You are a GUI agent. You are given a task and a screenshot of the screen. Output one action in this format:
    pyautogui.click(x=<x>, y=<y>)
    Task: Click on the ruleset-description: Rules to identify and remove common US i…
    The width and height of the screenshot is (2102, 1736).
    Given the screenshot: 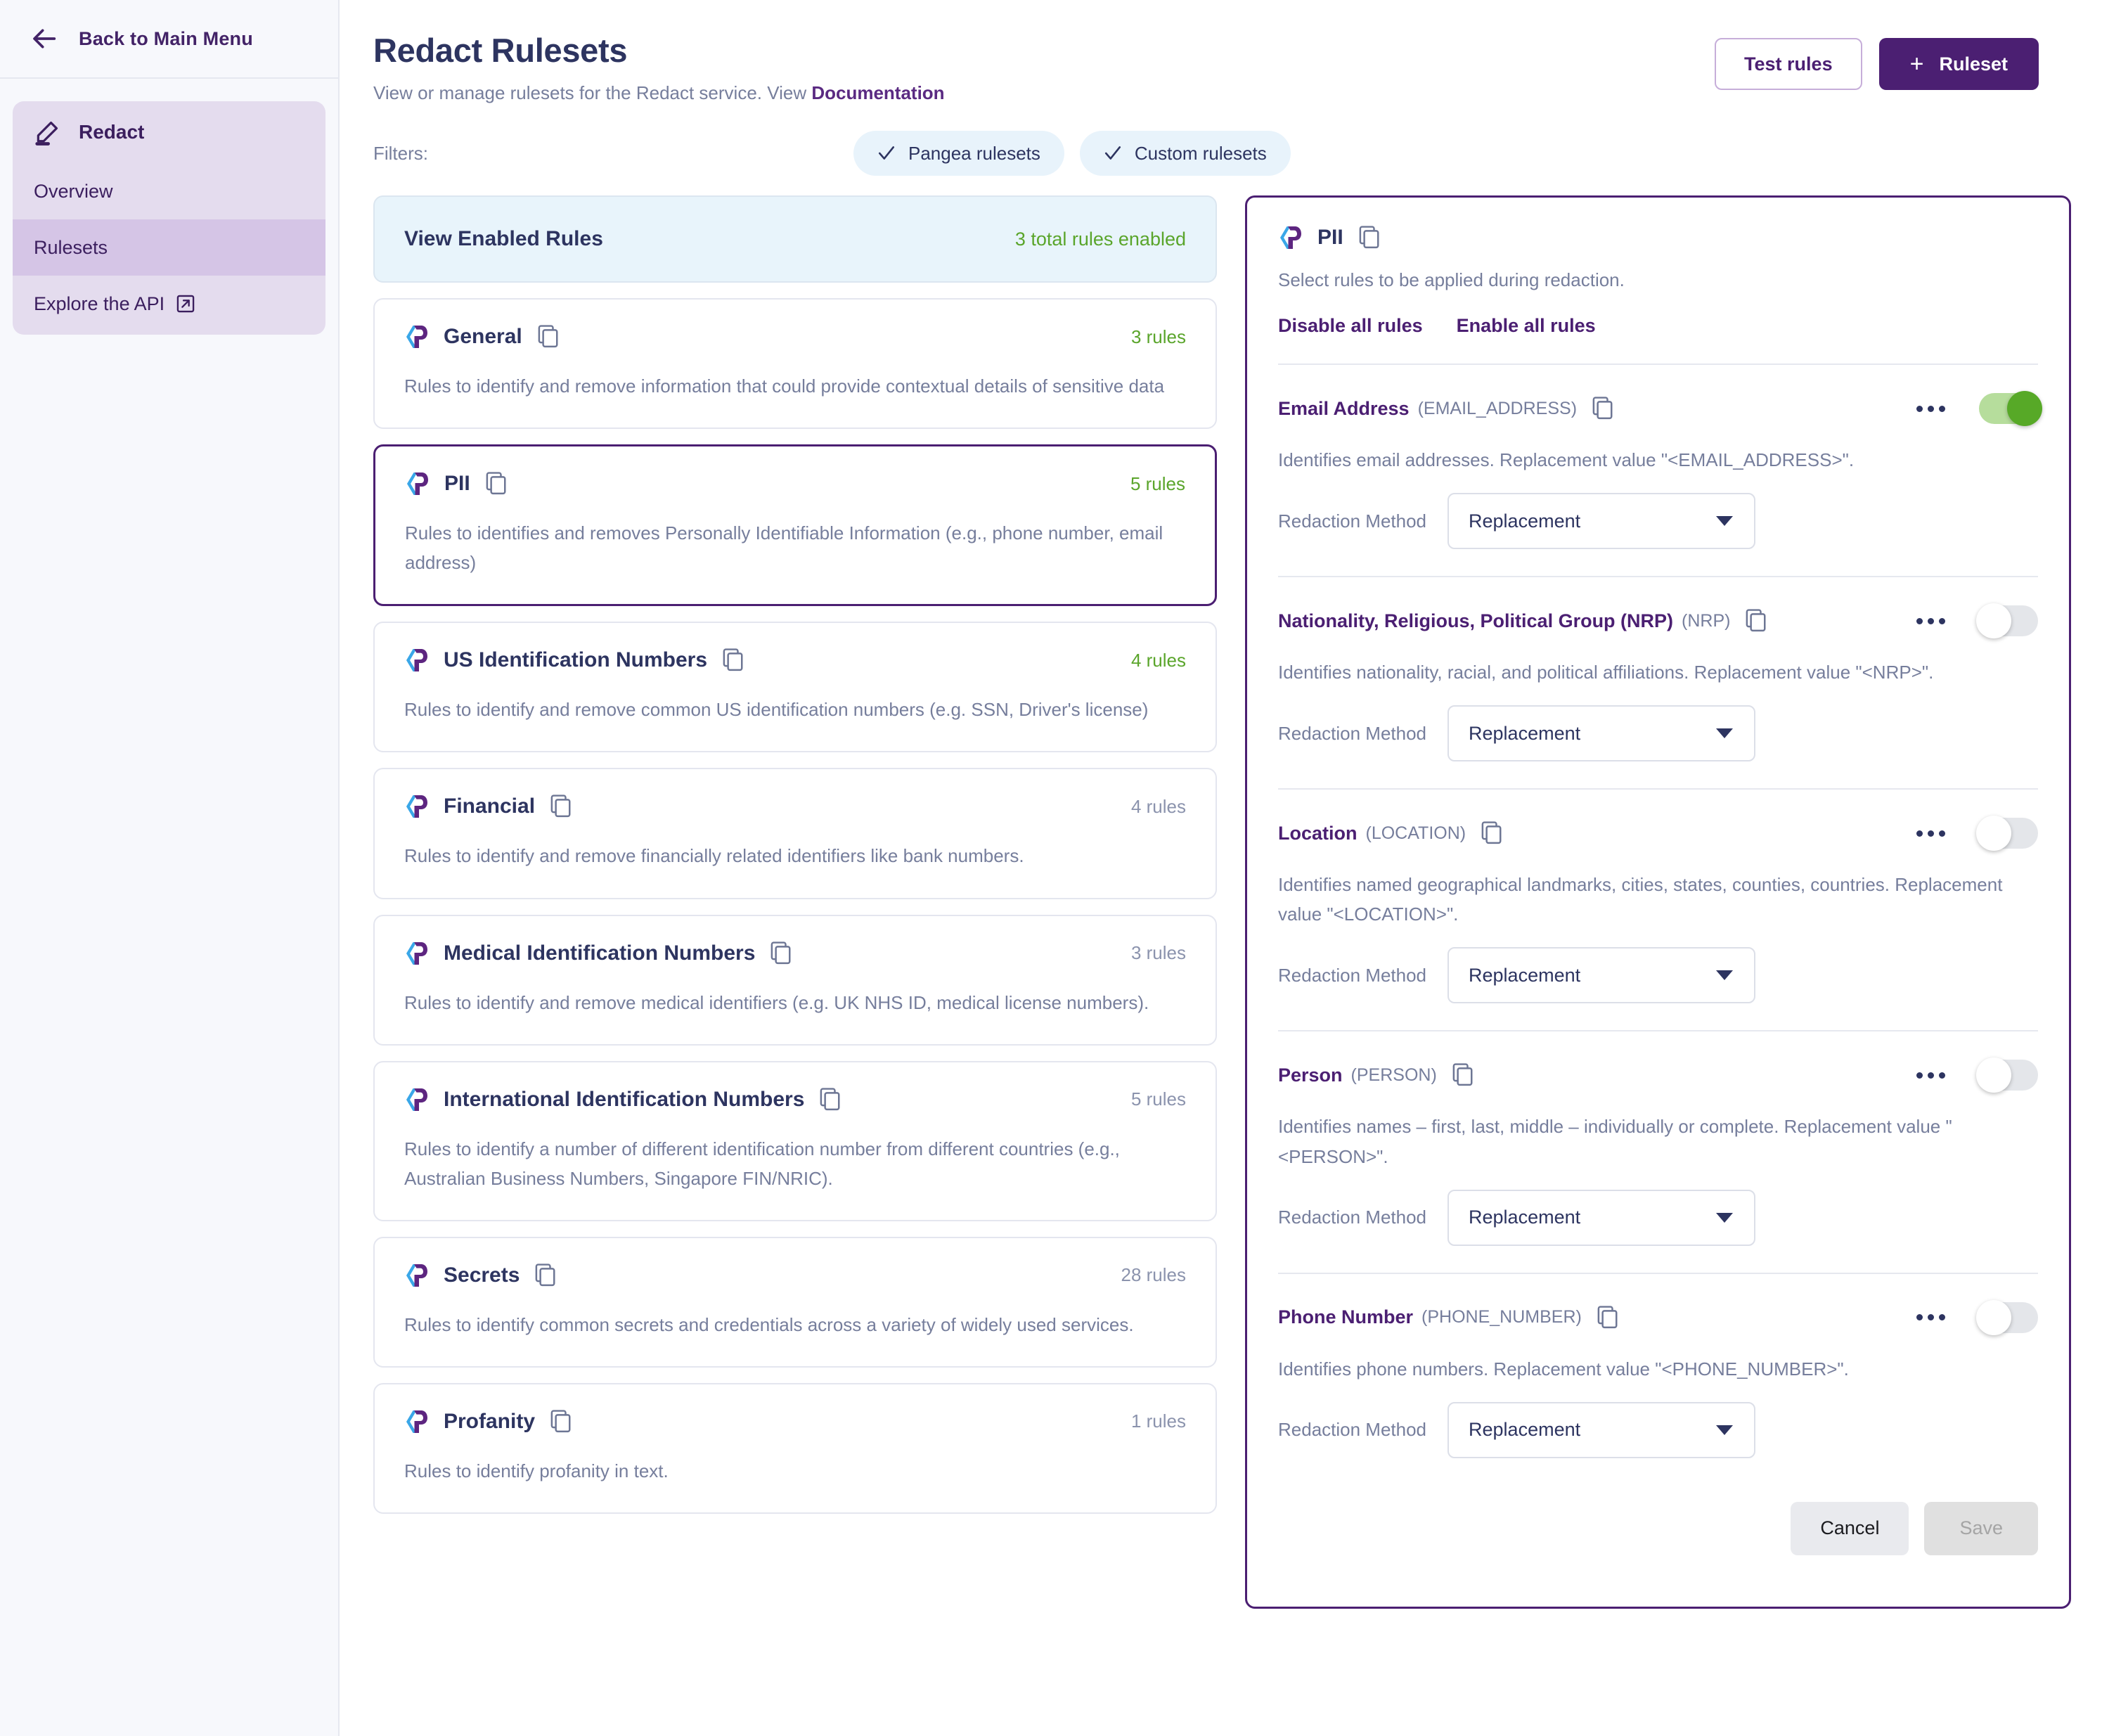 What is the action you would take?
    pyautogui.click(x=776, y=710)
    